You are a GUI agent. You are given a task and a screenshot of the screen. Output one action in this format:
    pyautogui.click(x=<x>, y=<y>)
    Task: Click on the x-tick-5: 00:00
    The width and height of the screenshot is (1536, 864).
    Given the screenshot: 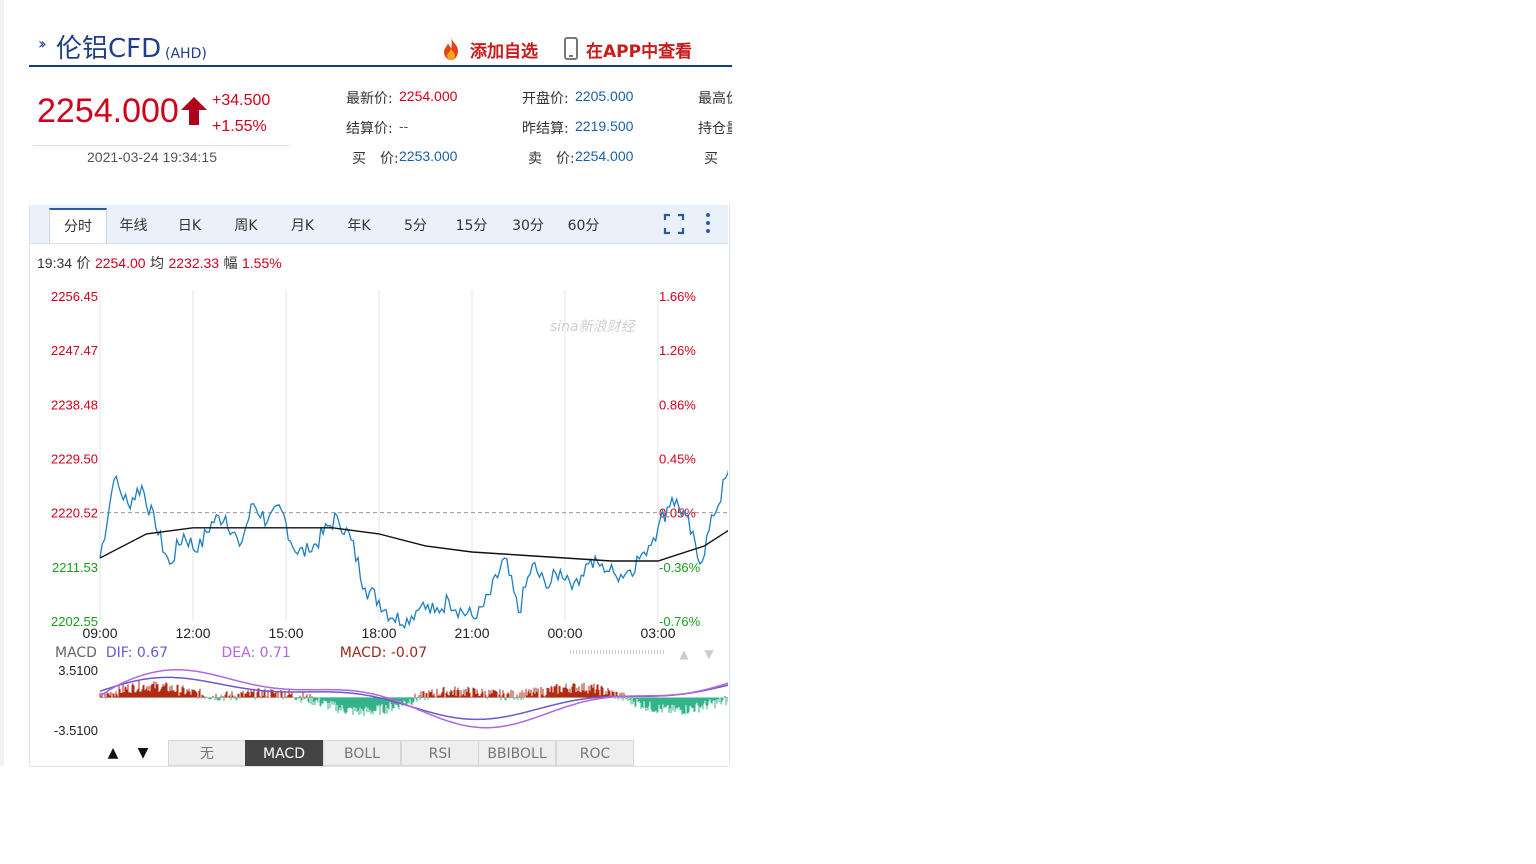 What is the action you would take?
    pyautogui.click(x=564, y=633)
    